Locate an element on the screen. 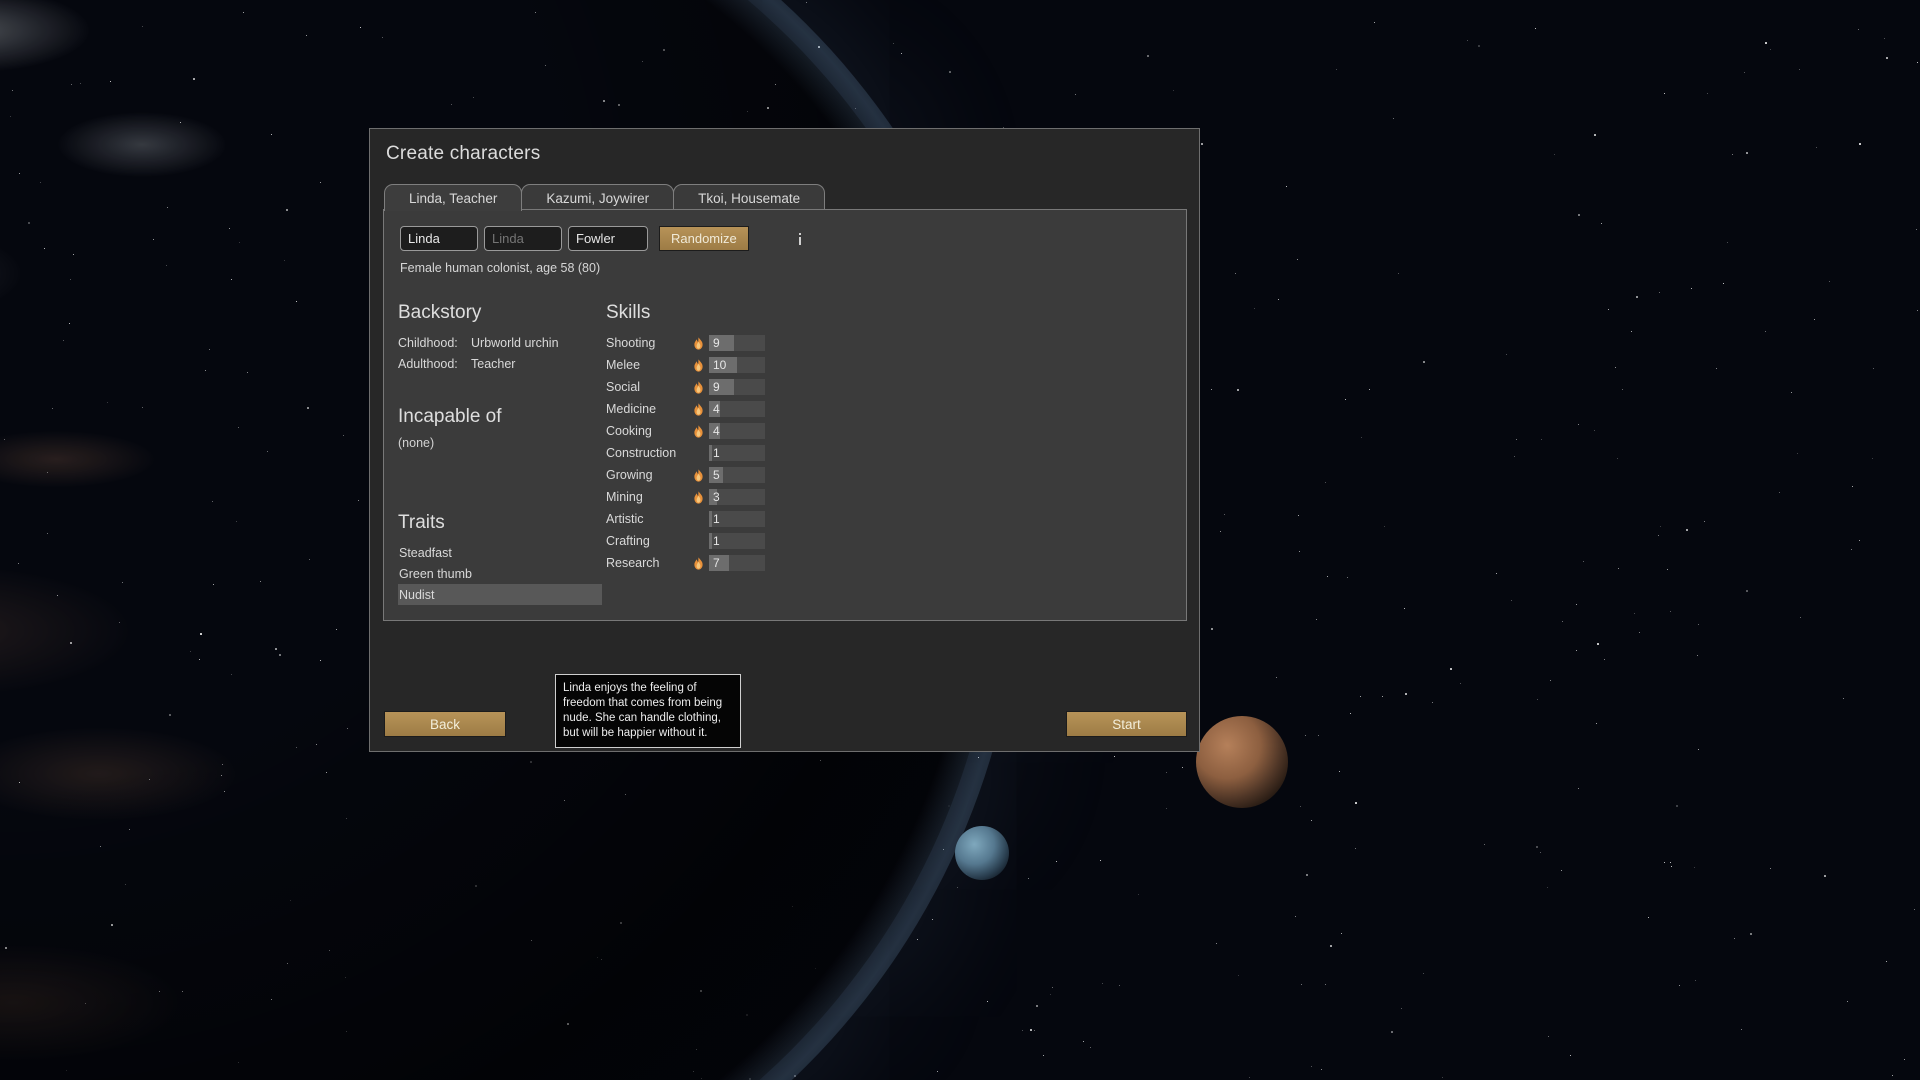 The height and width of the screenshot is (1080, 1920). skill-bar: 5 is located at coordinates (737, 475).